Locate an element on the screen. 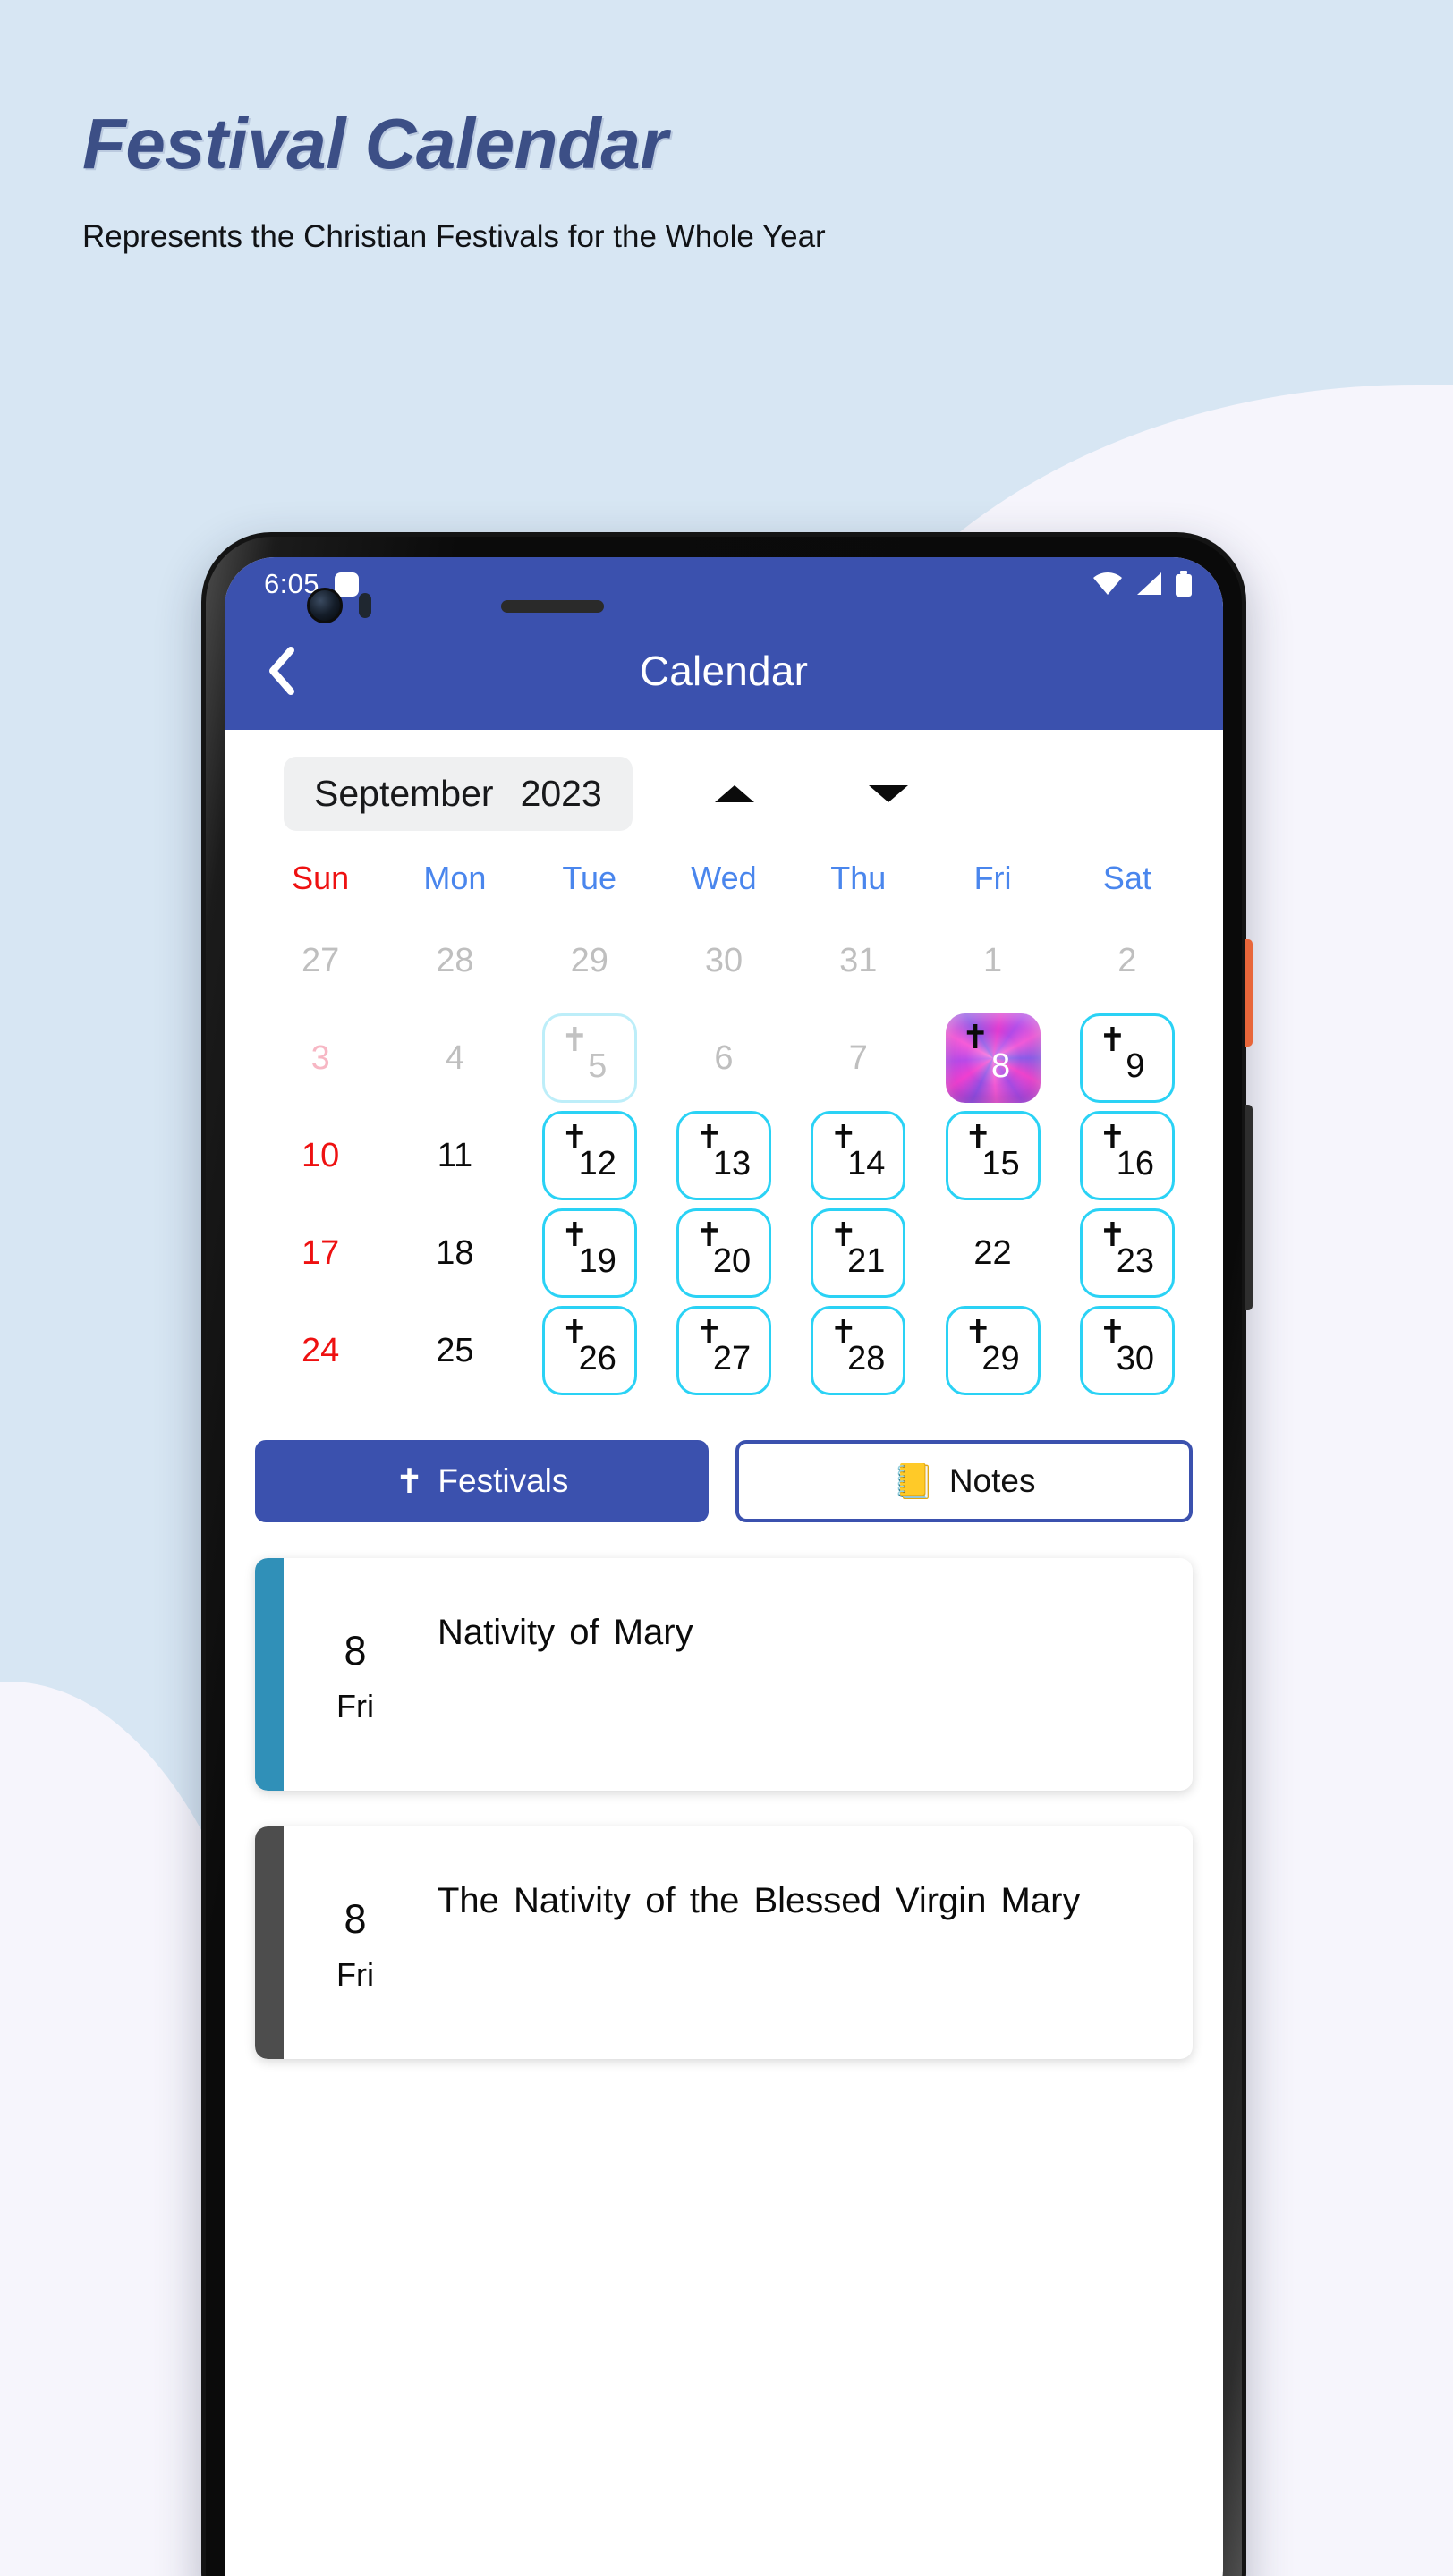  day-number: 9 is located at coordinates (1135, 1065).